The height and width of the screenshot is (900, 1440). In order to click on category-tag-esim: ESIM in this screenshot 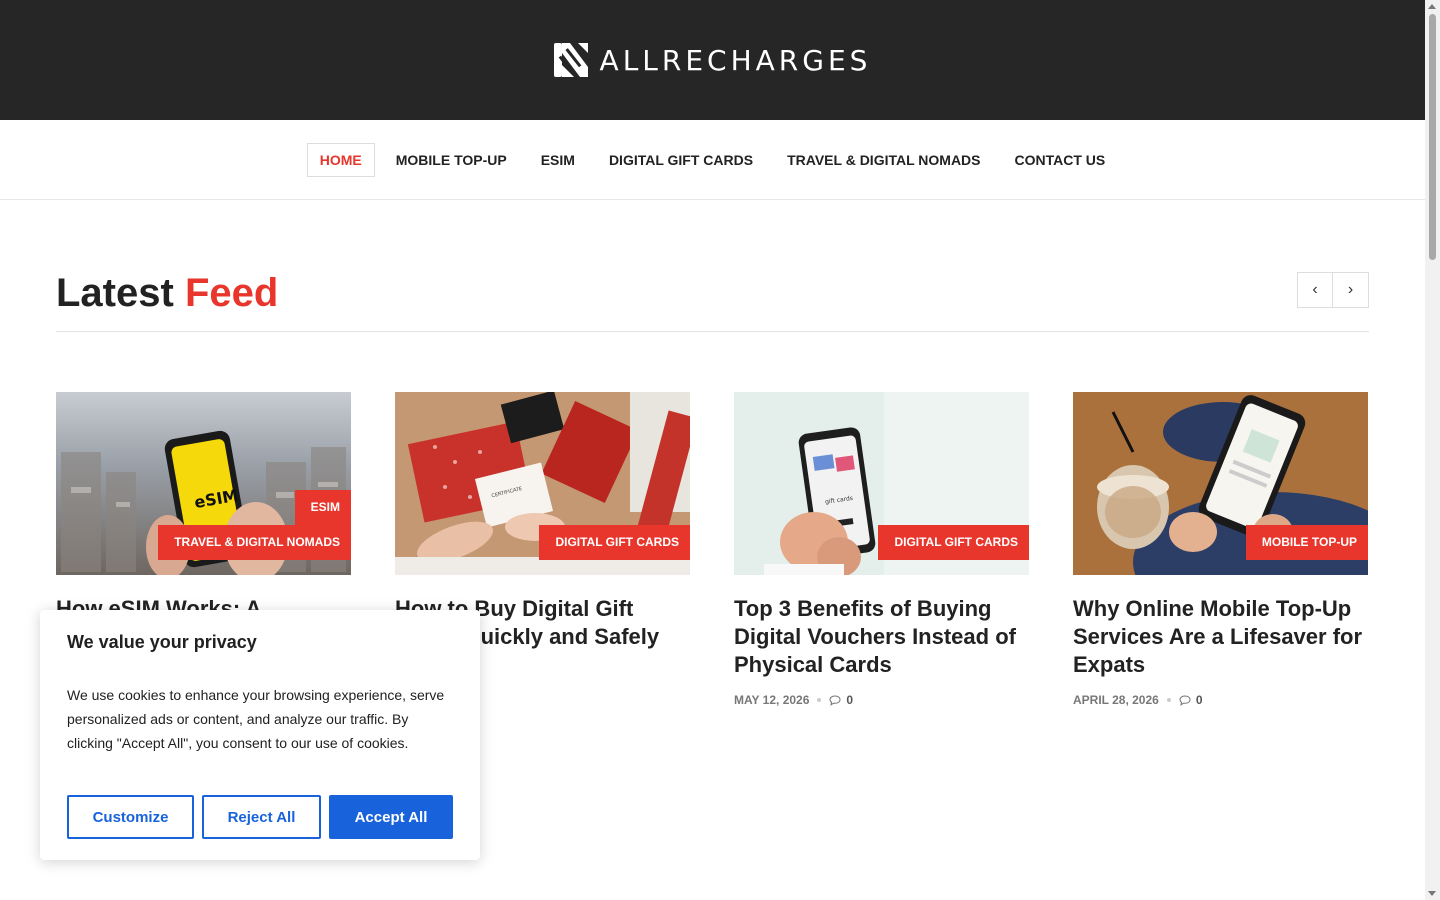, I will do `click(322, 507)`.